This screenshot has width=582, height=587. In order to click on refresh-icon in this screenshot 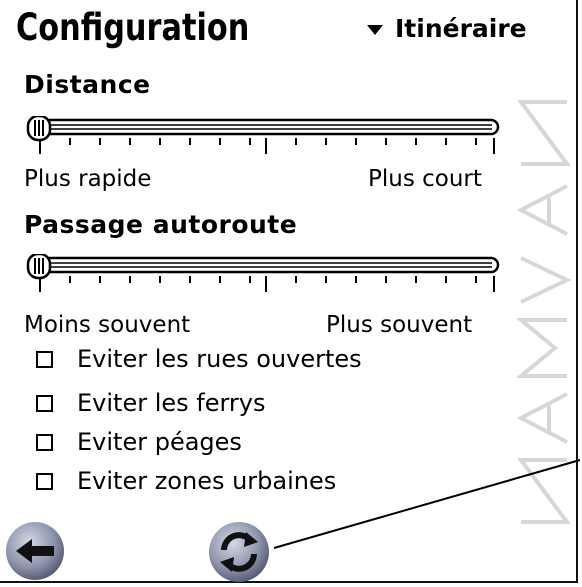, I will do `click(239, 552)`.